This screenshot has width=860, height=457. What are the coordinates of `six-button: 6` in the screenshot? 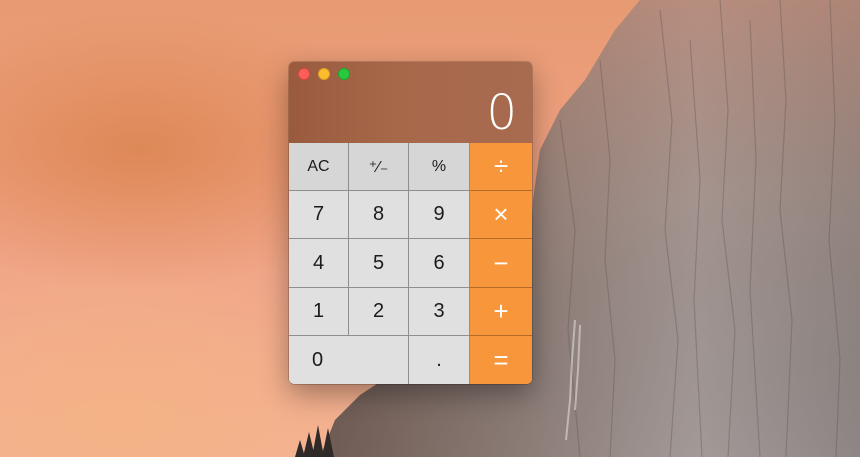 It's located at (439, 263).